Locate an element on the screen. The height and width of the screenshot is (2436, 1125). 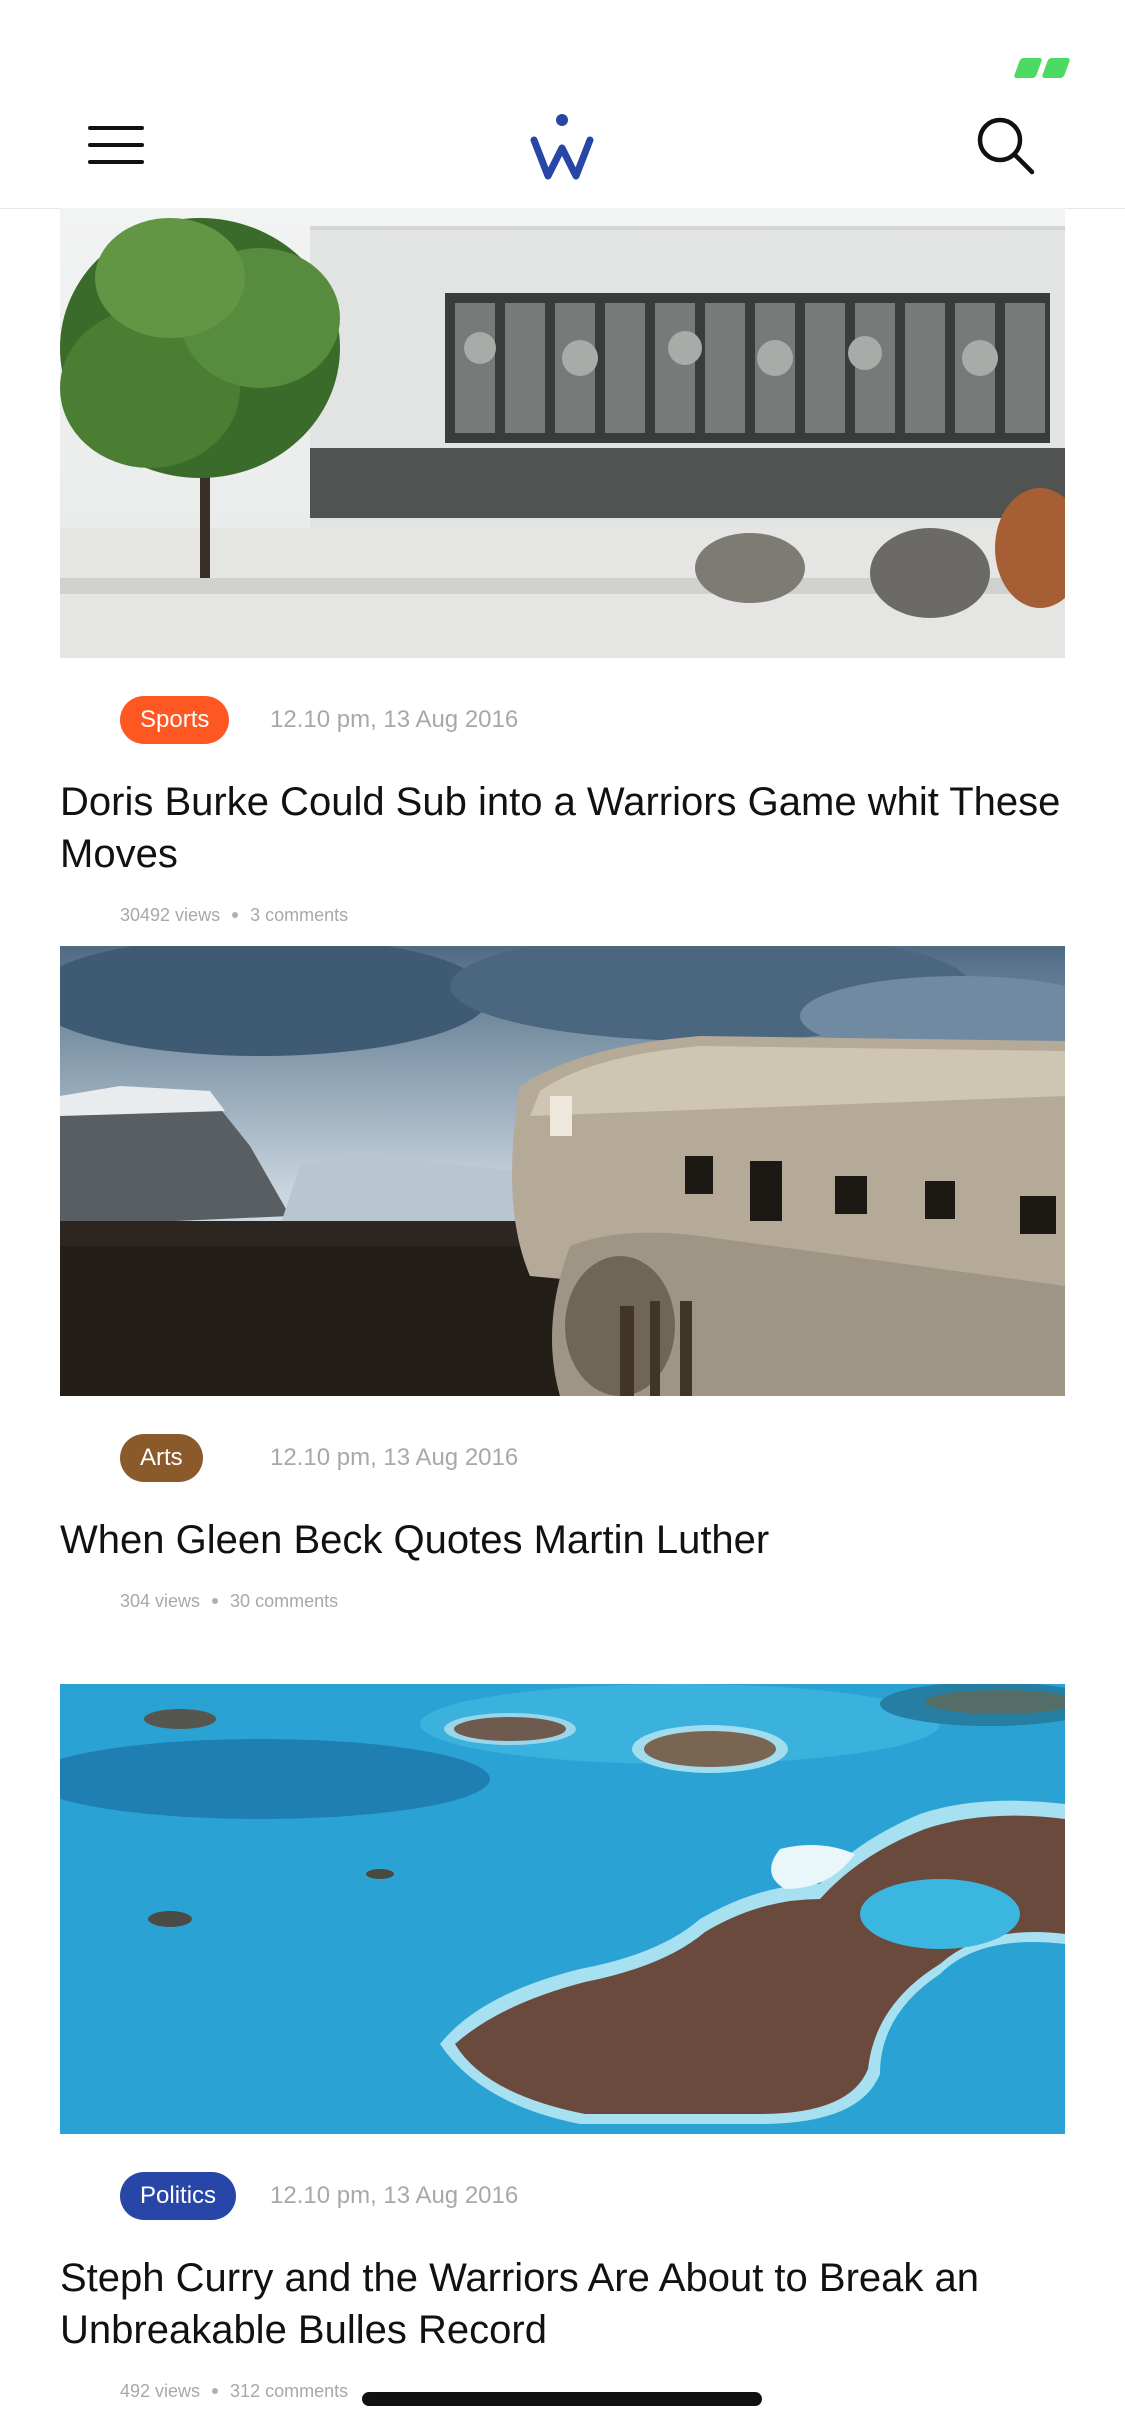
battery-charging-icon is located at coordinates (1042, 68).